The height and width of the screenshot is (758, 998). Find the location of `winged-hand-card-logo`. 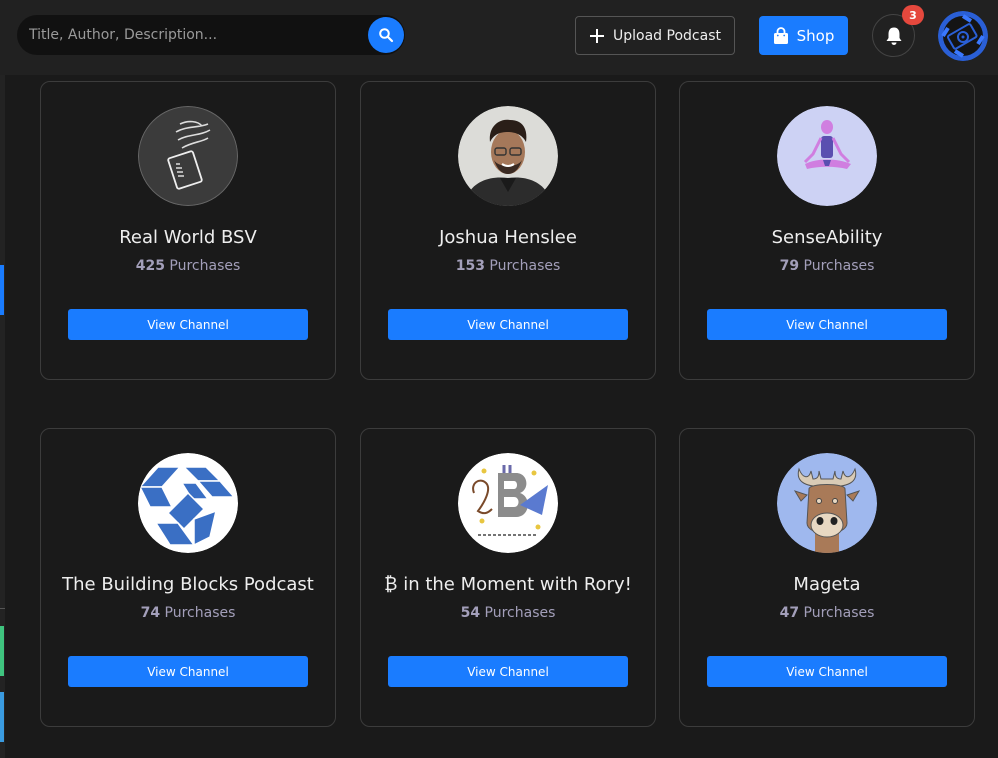

winged-hand-card-logo is located at coordinates (188, 156).